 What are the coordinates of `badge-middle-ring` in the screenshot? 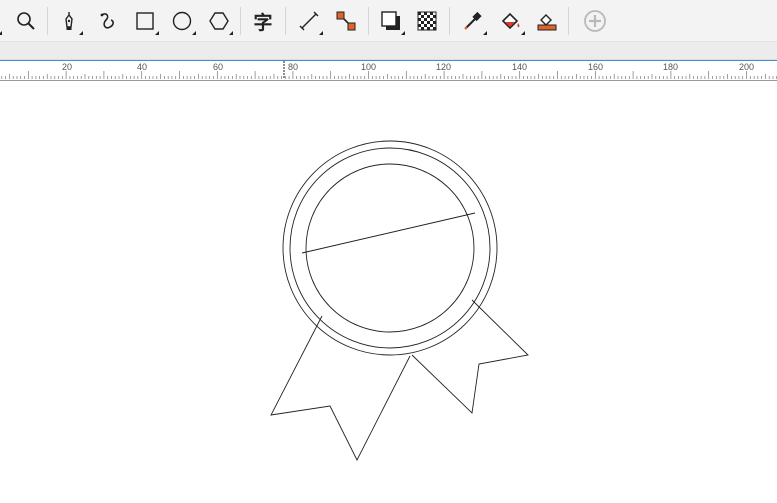 It's located at (390, 248).